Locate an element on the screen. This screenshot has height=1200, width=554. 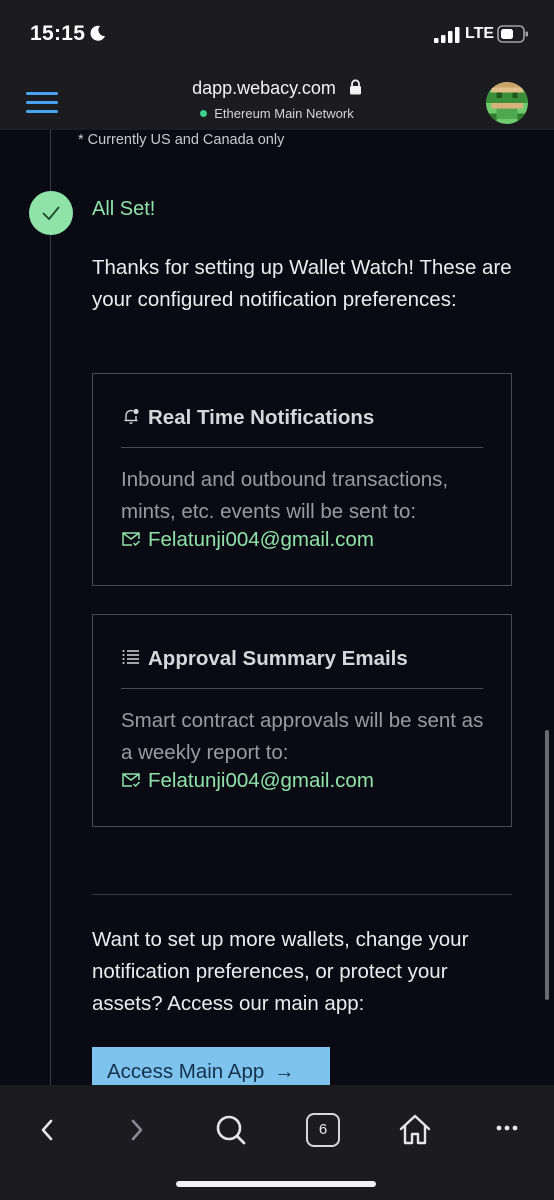
check-icon is located at coordinates (51, 213).